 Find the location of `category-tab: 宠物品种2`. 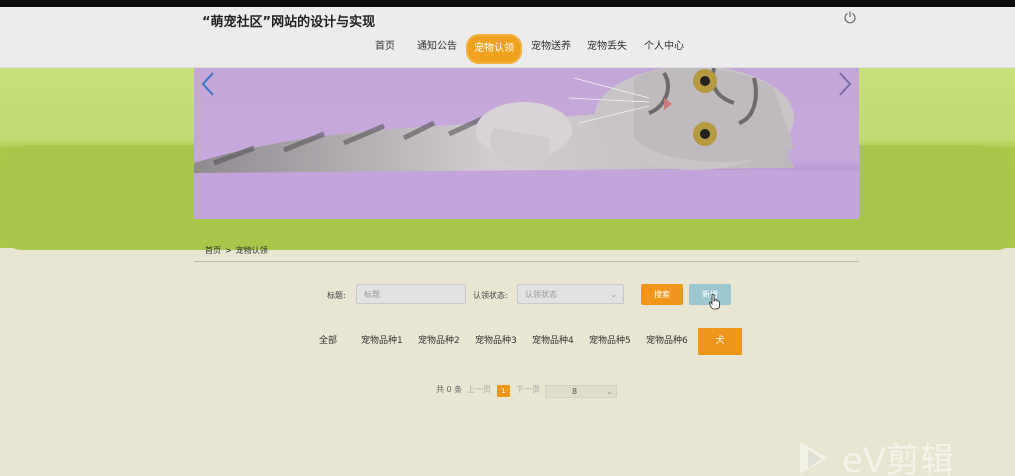

category-tab: 宠物品种2 is located at coordinates (439, 341).